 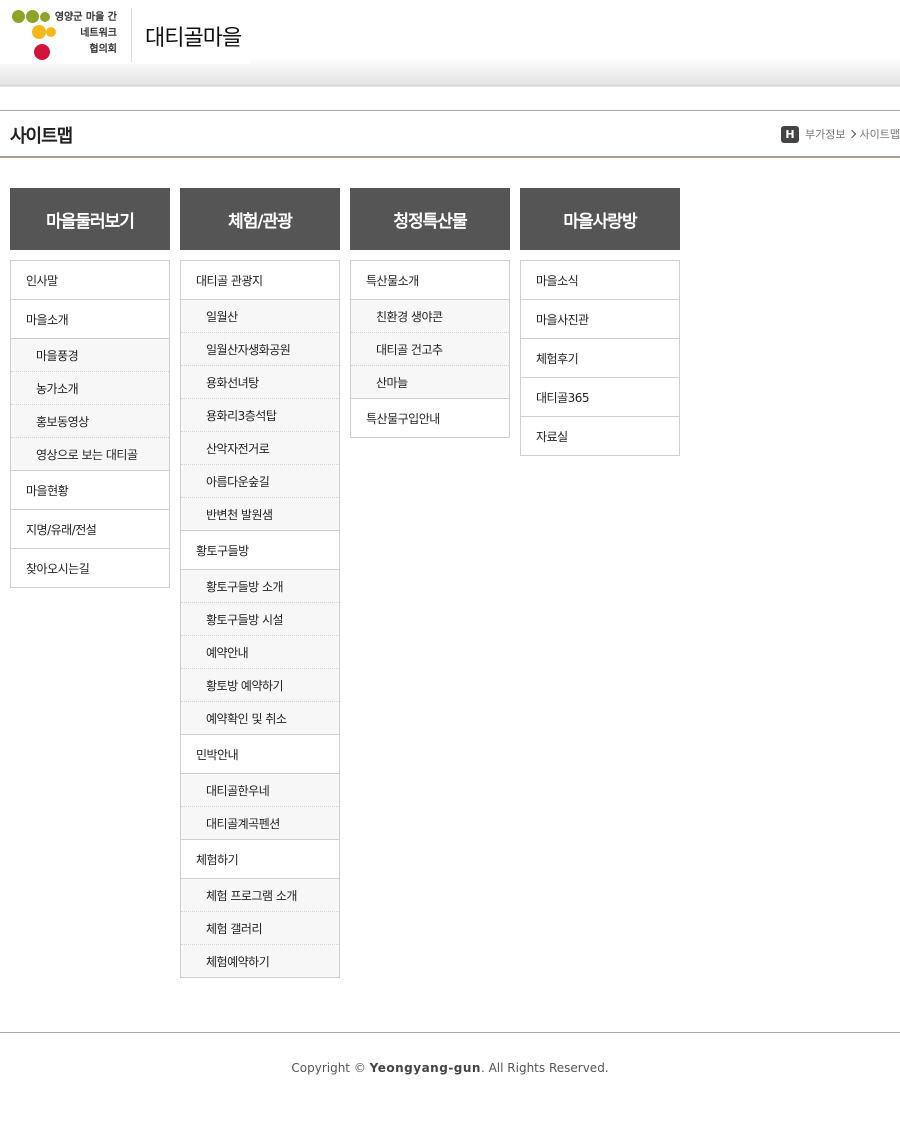 I want to click on menu-list: 특산물소개 친환경 생야콘 대티골 건고추 산마늘 특산물구입안내, so click(x=430, y=349).